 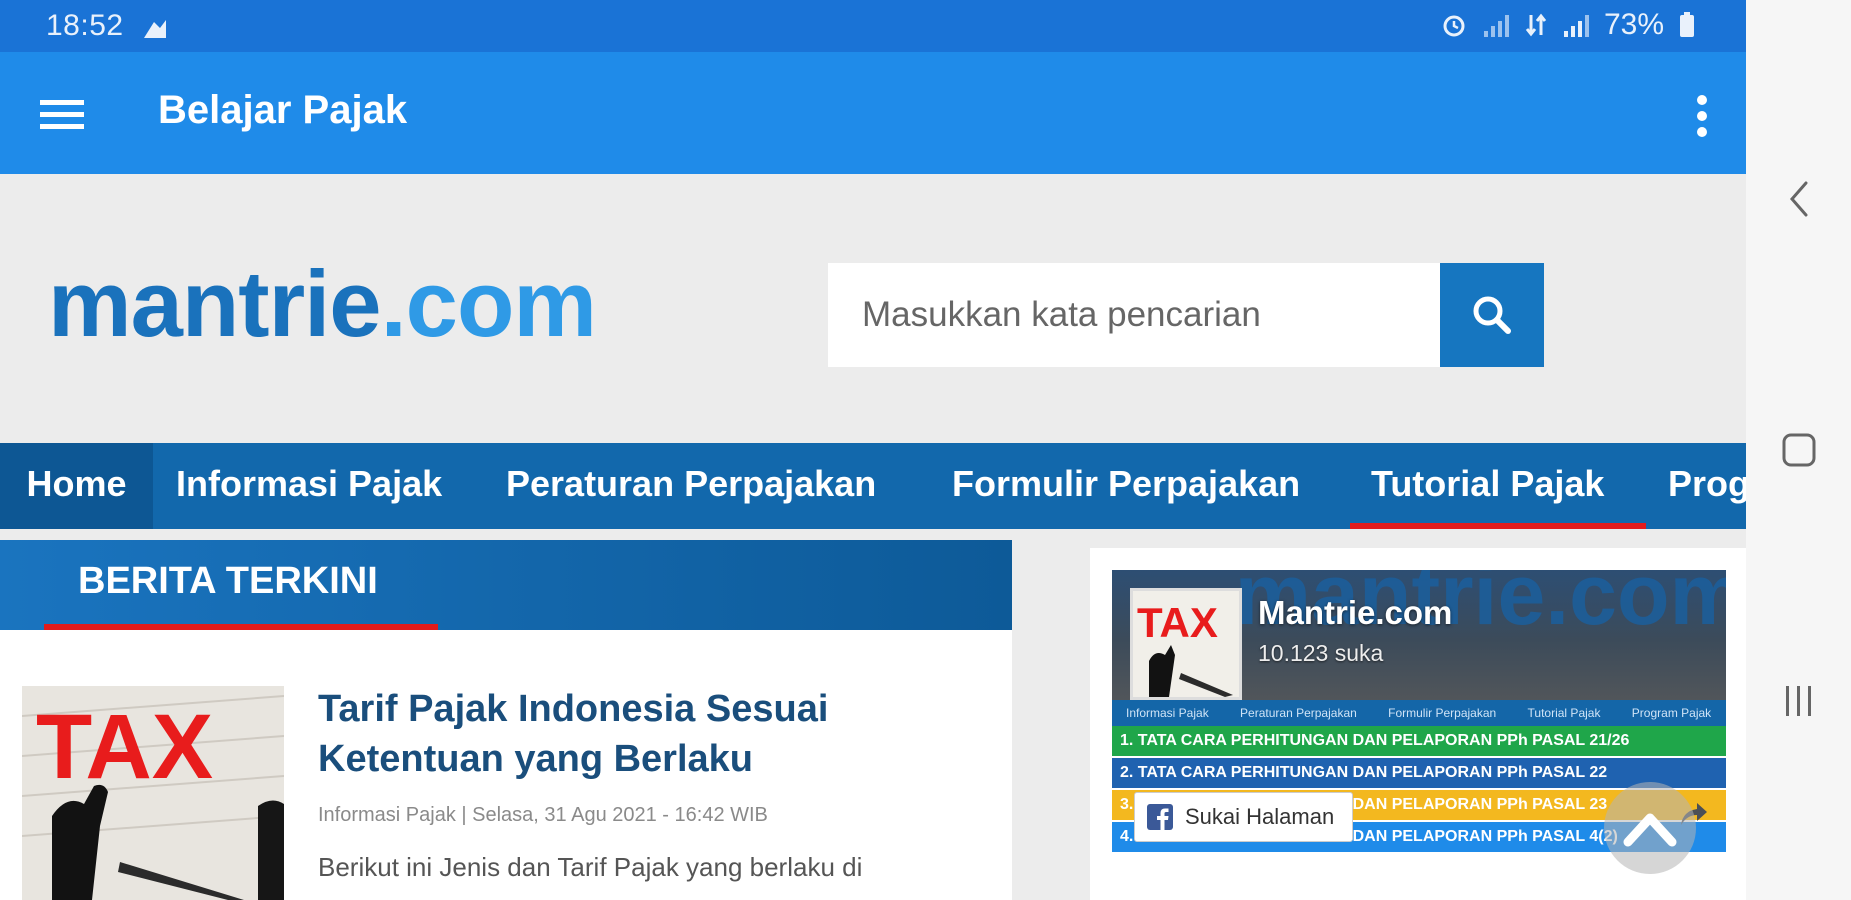 What do you see at coordinates (1321, 653) in the screenshot?
I see `fb-likes-count: 10.123 suka` at bounding box center [1321, 653].